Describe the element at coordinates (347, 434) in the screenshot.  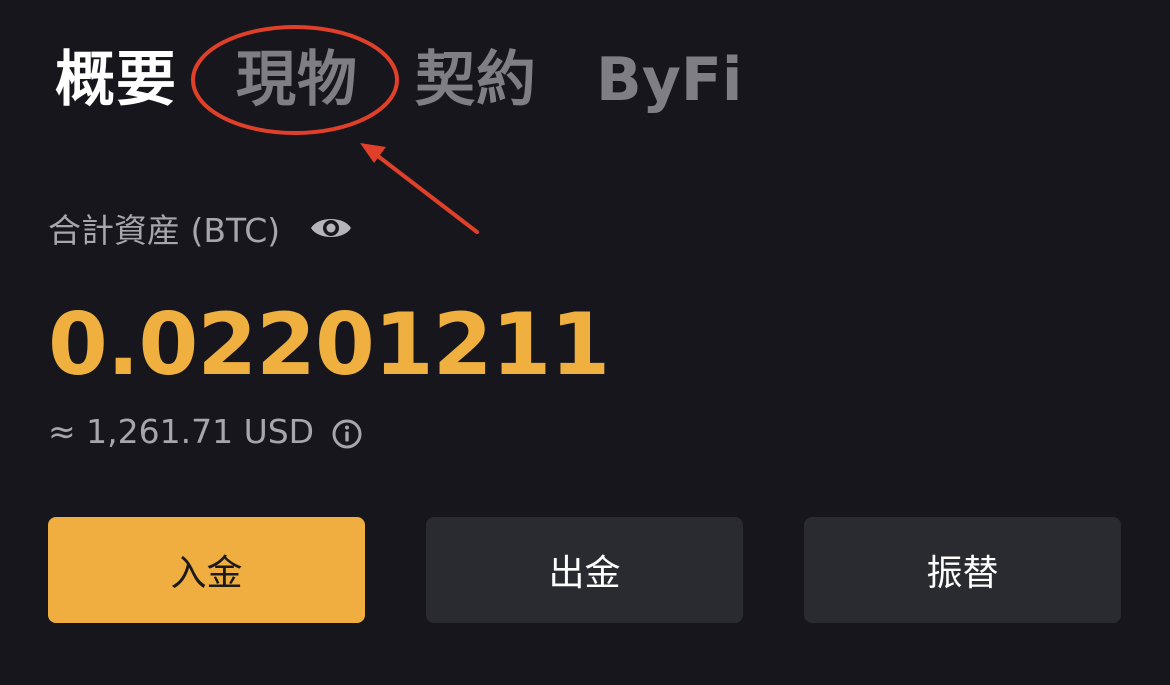
I see `info-icon` at that location.